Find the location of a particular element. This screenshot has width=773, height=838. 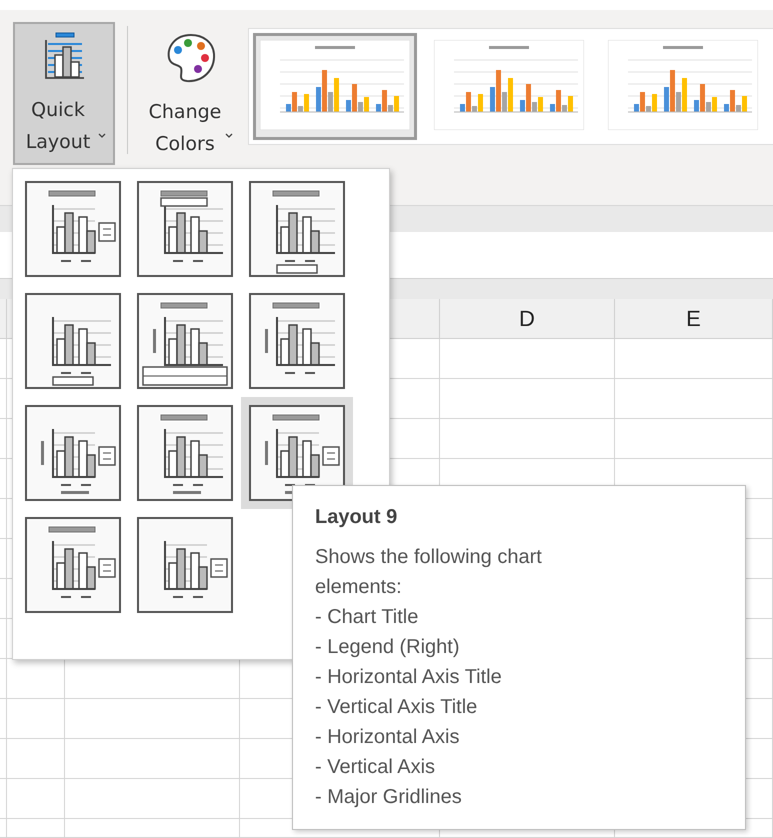

column-header: E is located at coordinates (694, 319).